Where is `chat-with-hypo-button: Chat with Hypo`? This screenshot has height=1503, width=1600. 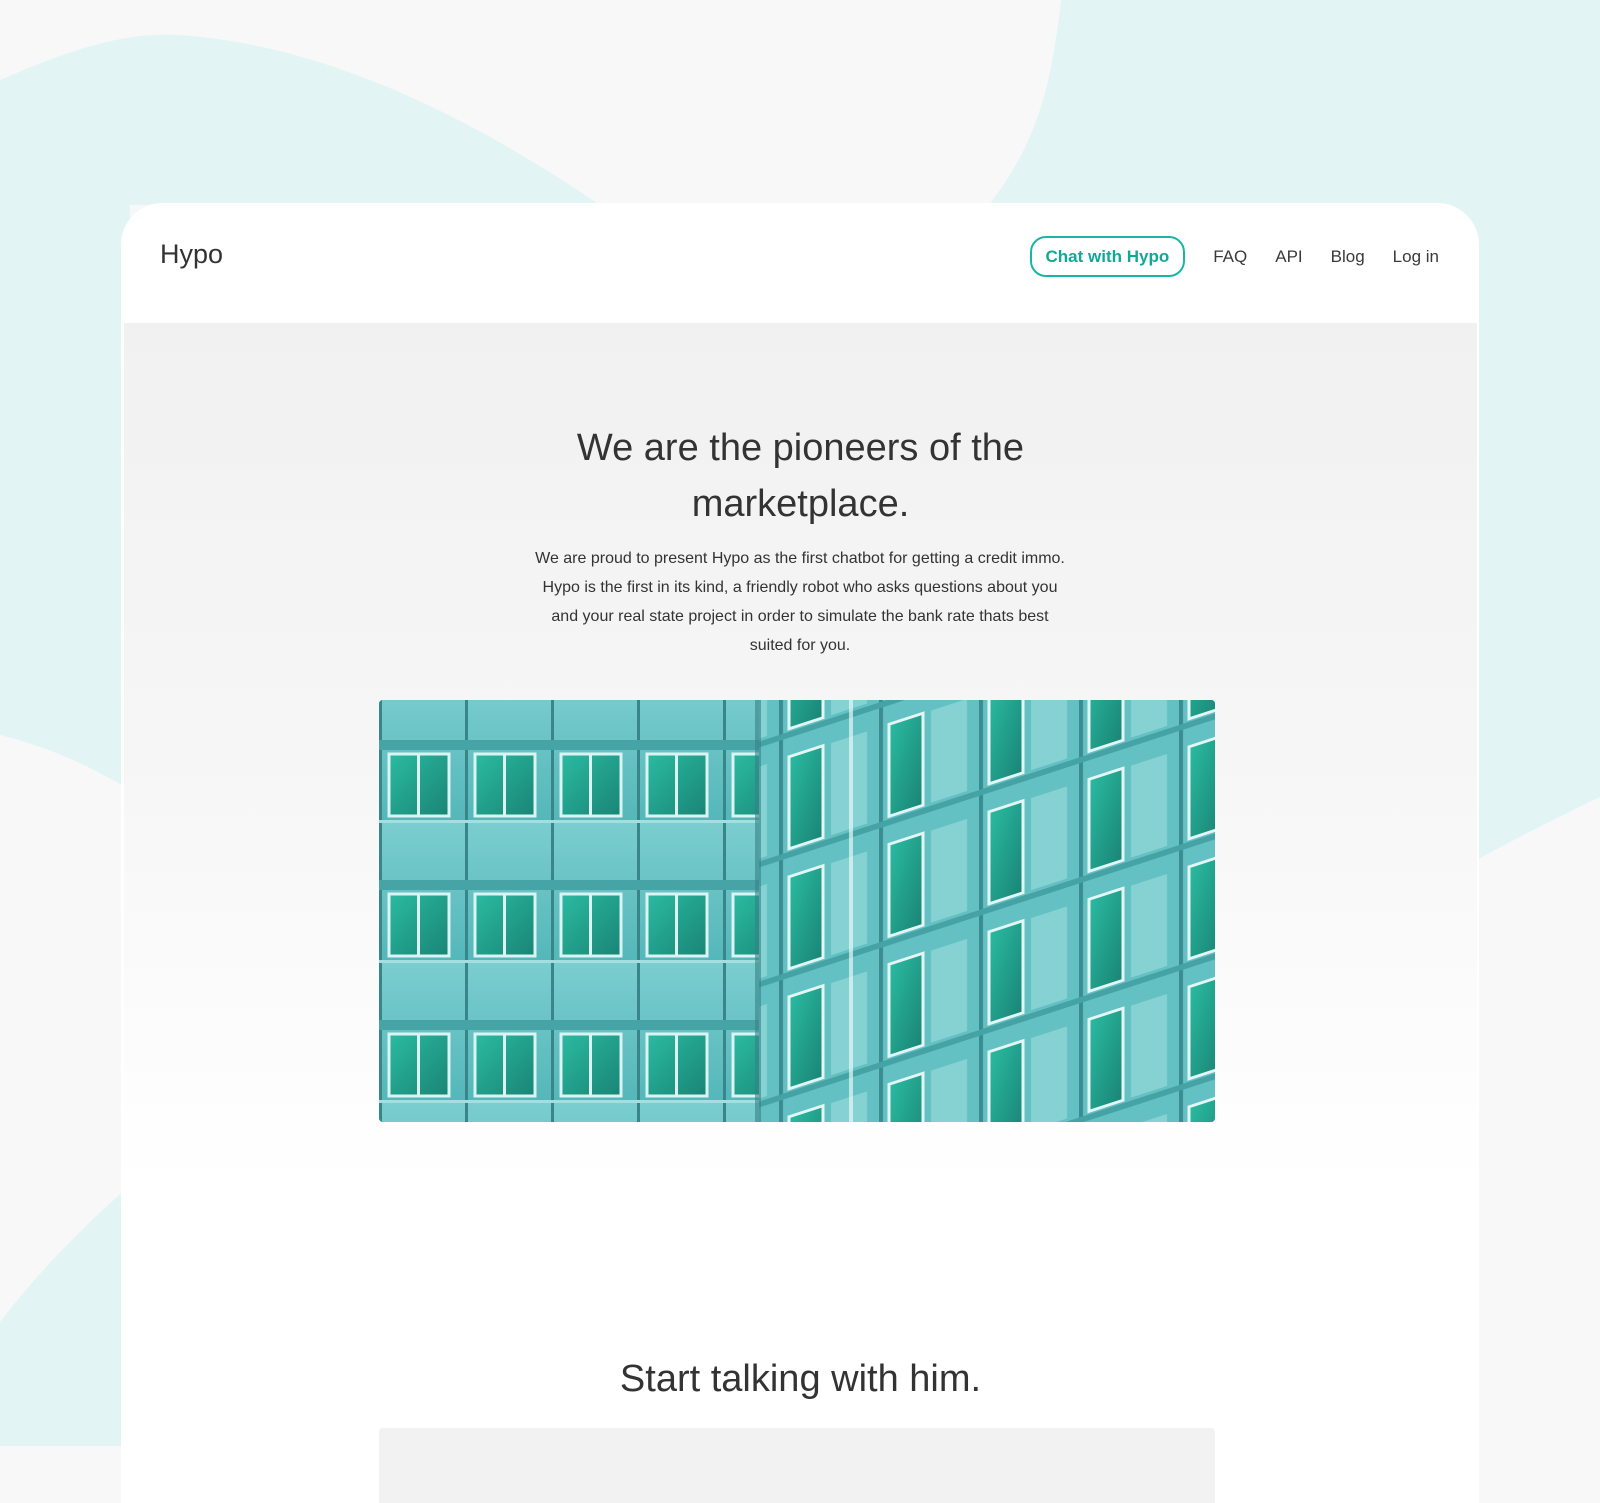
chat-with-hypo-button: Chat with Hypo is located at coordinates (1107, 256).